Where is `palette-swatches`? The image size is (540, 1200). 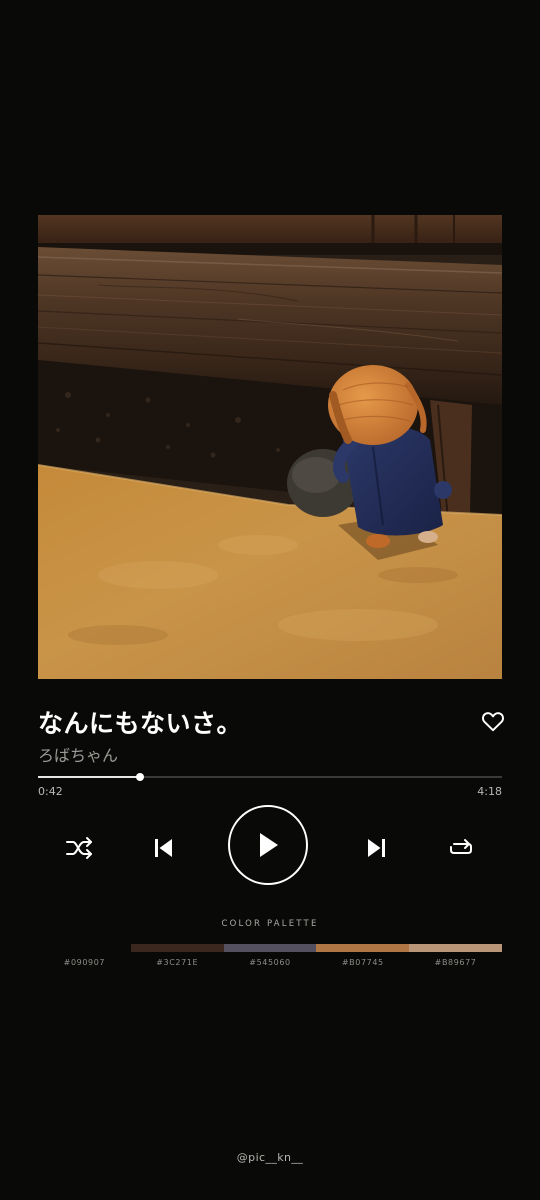
palette-swatches is located at coordinates (270, 948).